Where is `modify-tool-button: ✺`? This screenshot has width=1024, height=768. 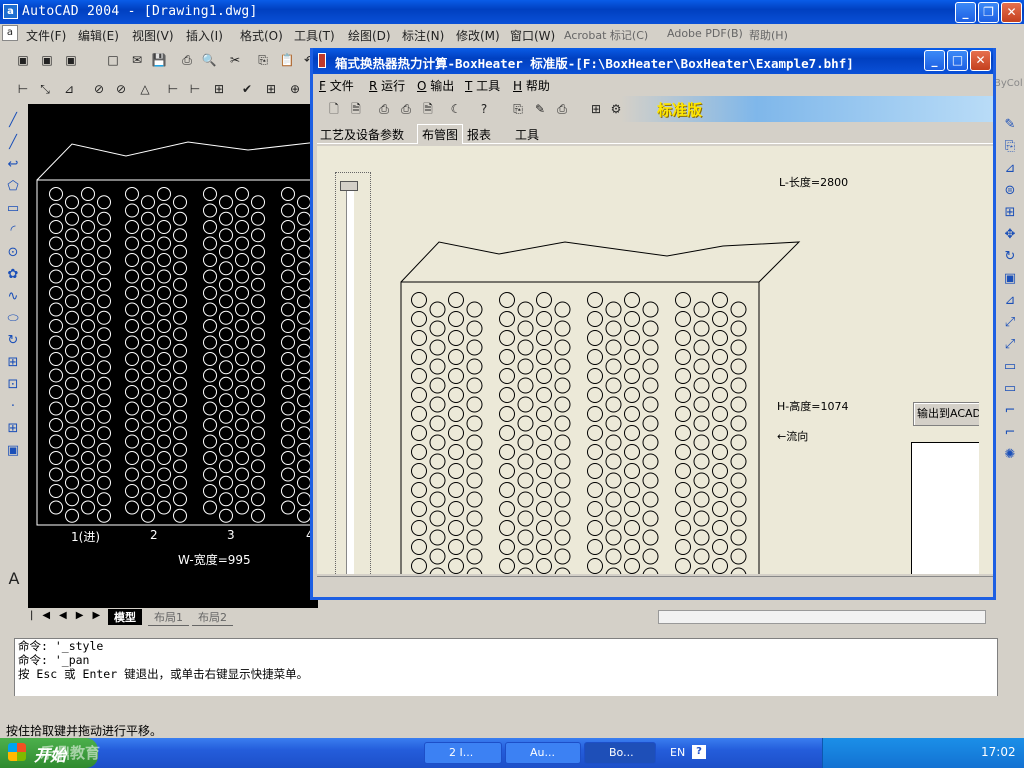
modify-tool-button: ✺ is located at coordinates (1010, 455).